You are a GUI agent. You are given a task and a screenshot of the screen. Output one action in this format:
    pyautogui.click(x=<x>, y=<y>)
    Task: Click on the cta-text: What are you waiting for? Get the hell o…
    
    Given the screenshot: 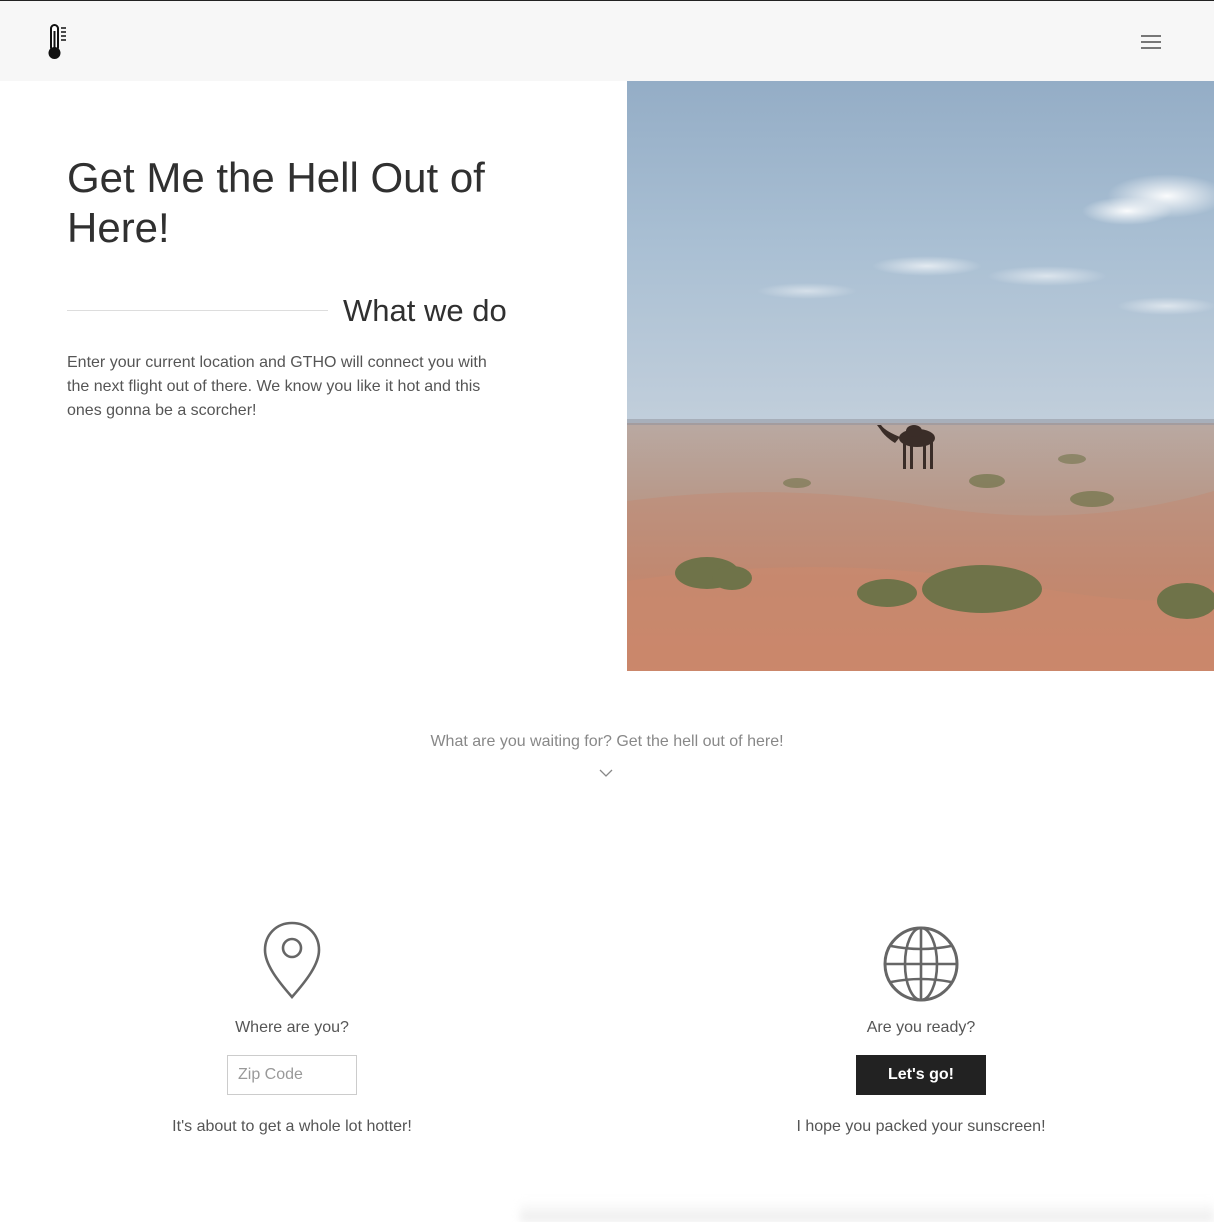 What is the action you would take?
    pyautogui.click(x=607, y=741)
    